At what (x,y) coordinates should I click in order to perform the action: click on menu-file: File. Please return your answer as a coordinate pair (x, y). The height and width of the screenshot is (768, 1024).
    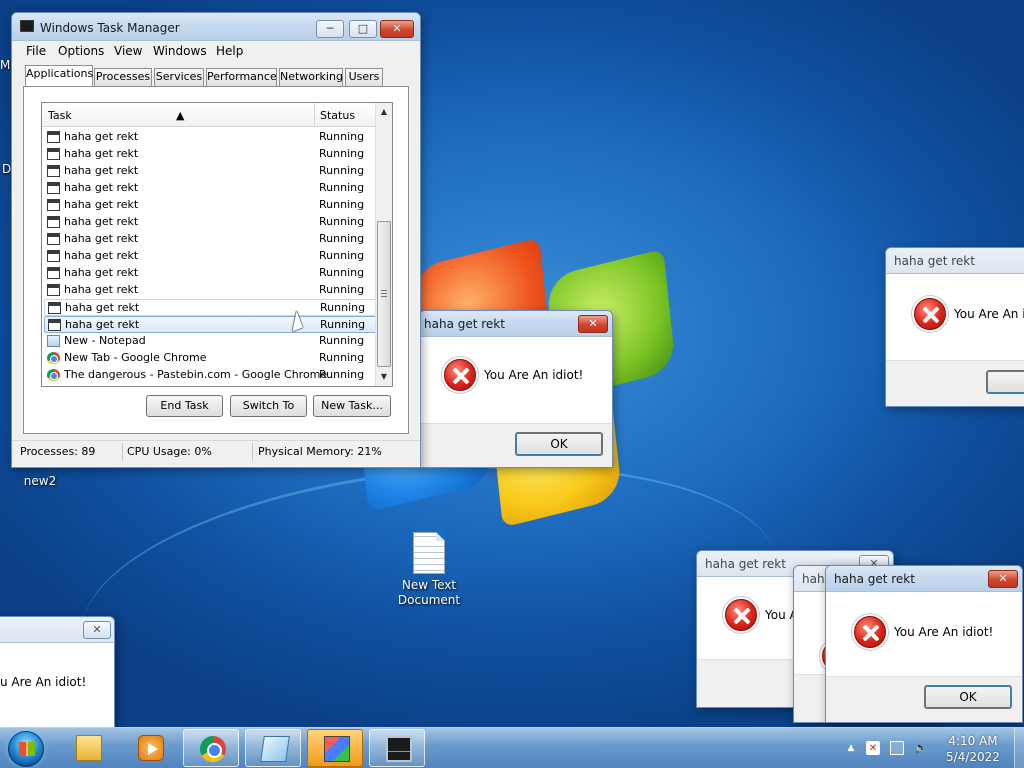
    Looking at the image, I should click on (36, 51).